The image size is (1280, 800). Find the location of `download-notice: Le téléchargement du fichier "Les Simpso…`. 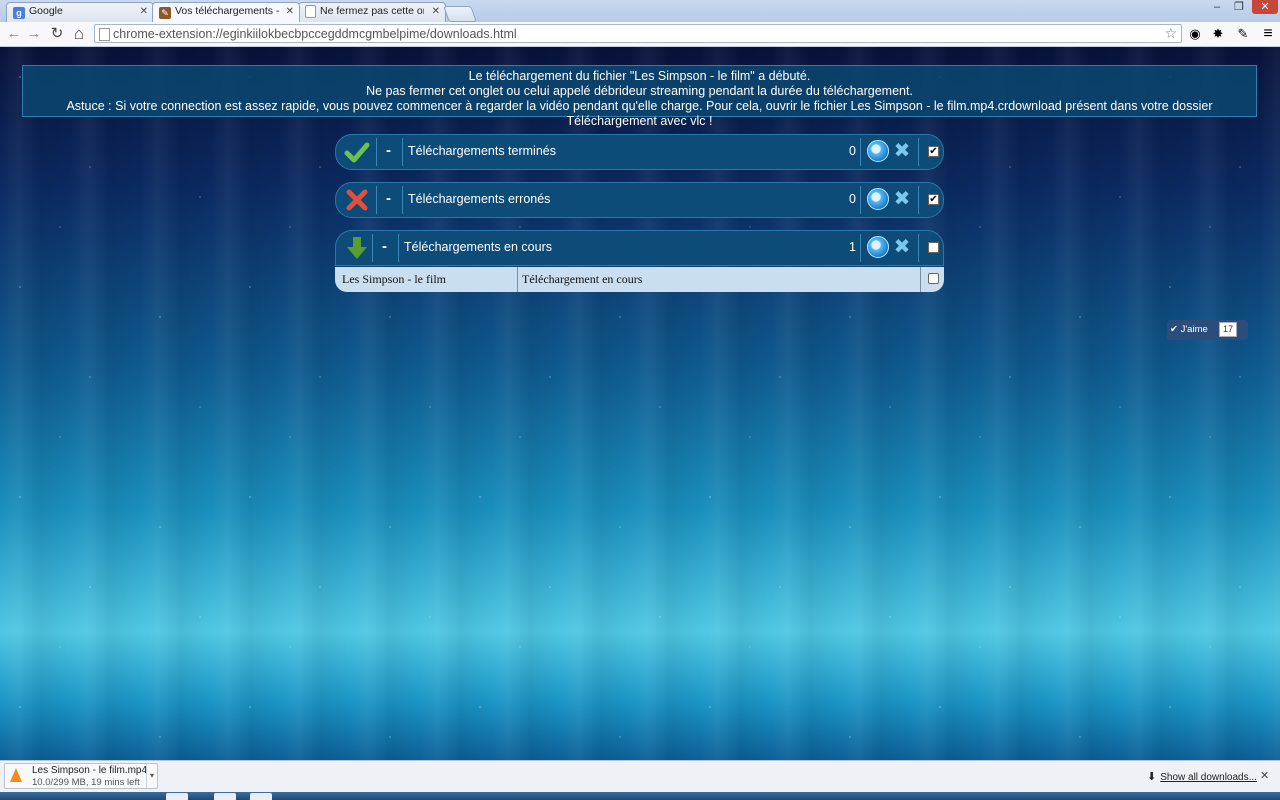

download-notice: Le téléchargement du fichier "Les Simpso… is located at coordinates (639, 96).